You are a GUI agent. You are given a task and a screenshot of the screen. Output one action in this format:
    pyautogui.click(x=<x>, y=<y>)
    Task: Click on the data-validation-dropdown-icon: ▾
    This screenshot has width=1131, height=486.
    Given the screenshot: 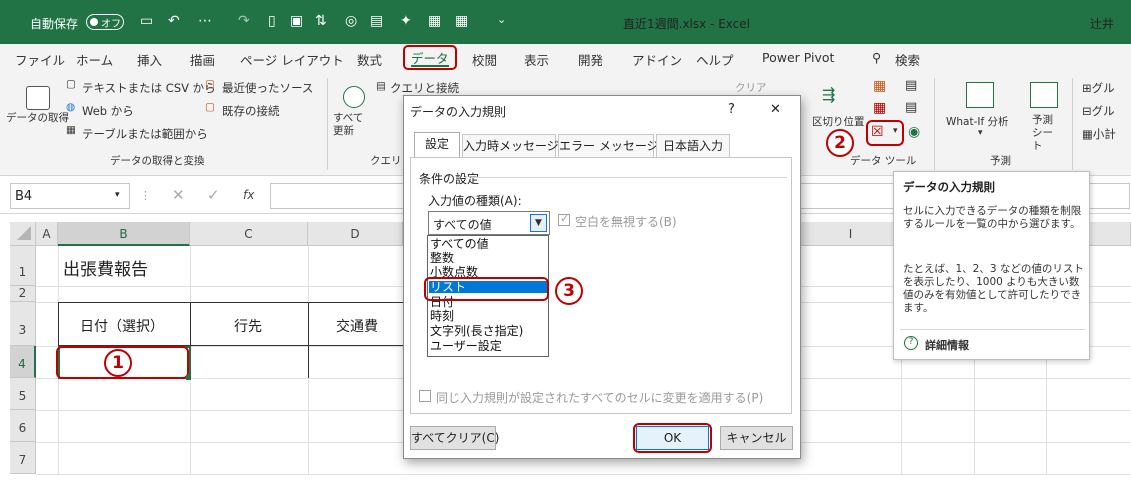 What is the action you would take?
    pyautogui.click(x=895, y=131)
    